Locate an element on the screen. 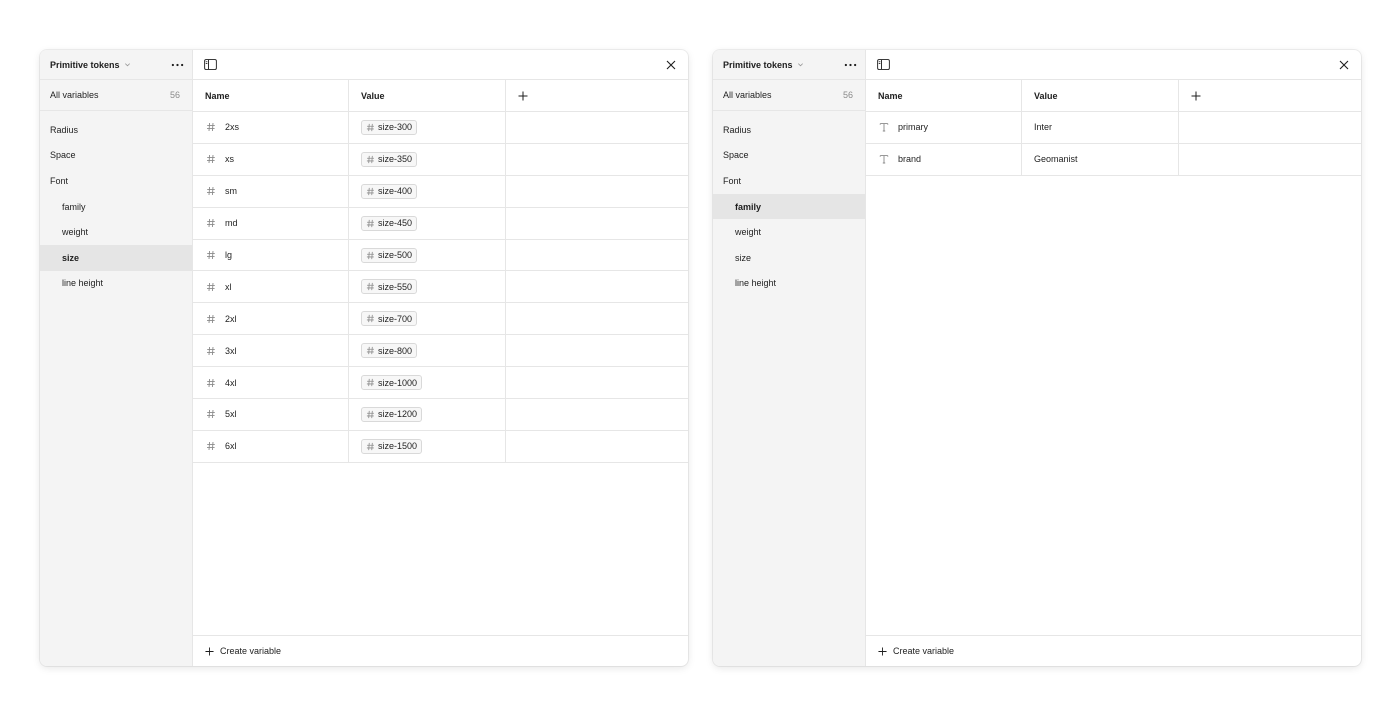 This screenshot has width=1400, height=717. table-row: 6xl size-1500 is located at coordinates (440, 446).